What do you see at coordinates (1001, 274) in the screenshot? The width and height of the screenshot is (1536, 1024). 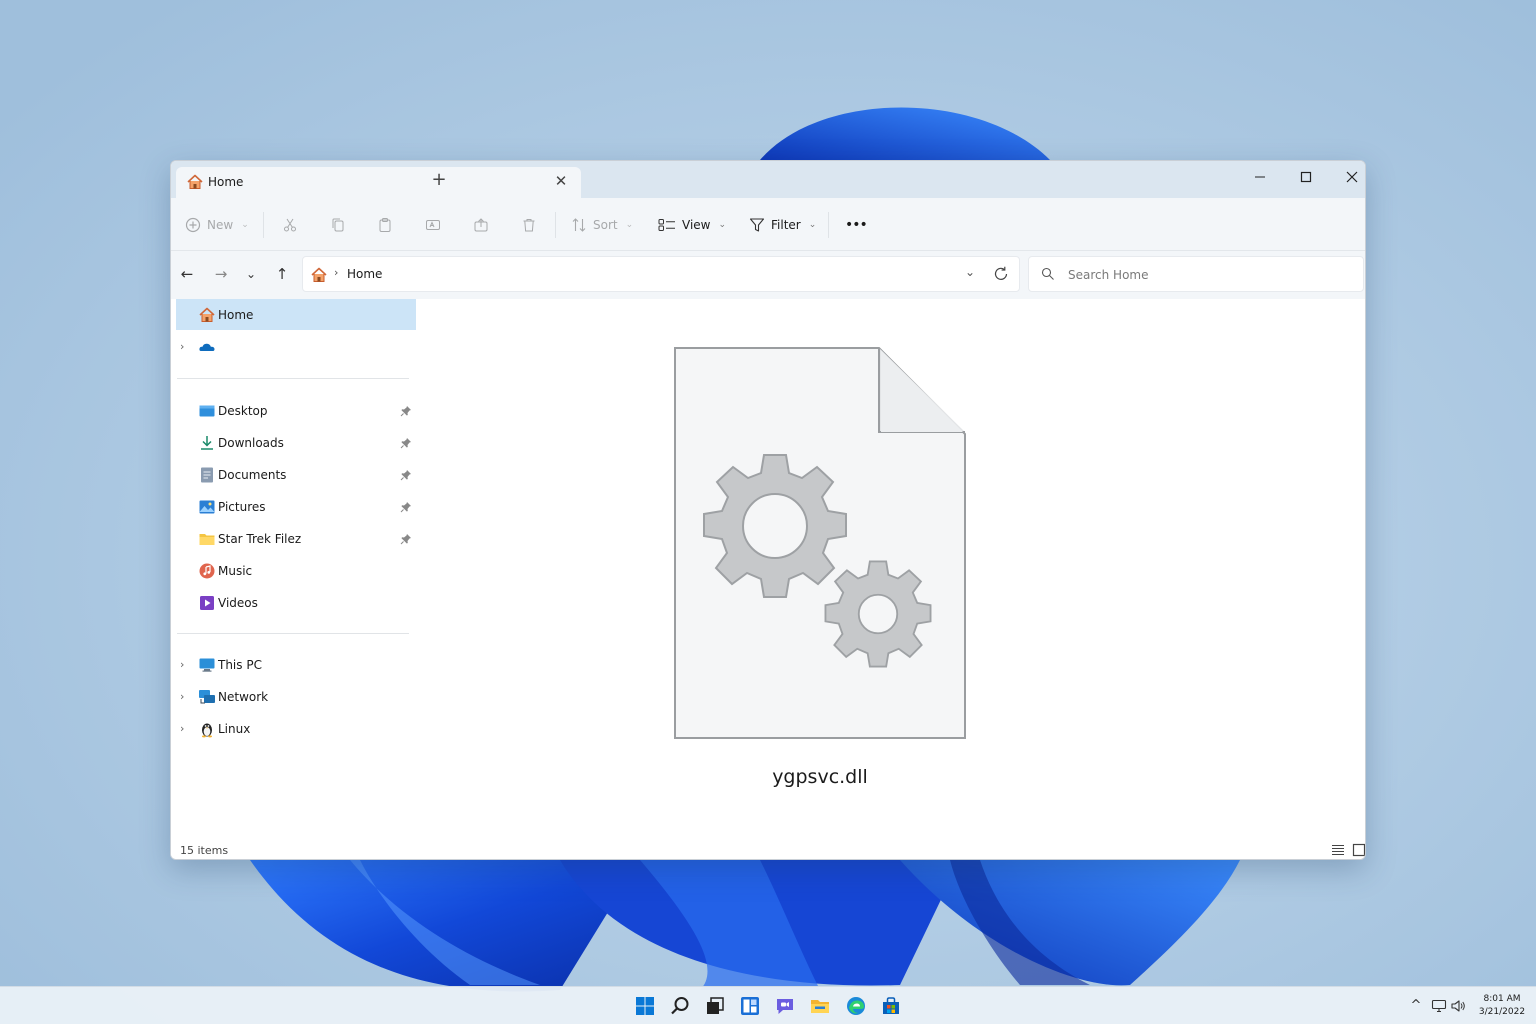 I see `refresh-icon` at bounding box center [1001, 274].